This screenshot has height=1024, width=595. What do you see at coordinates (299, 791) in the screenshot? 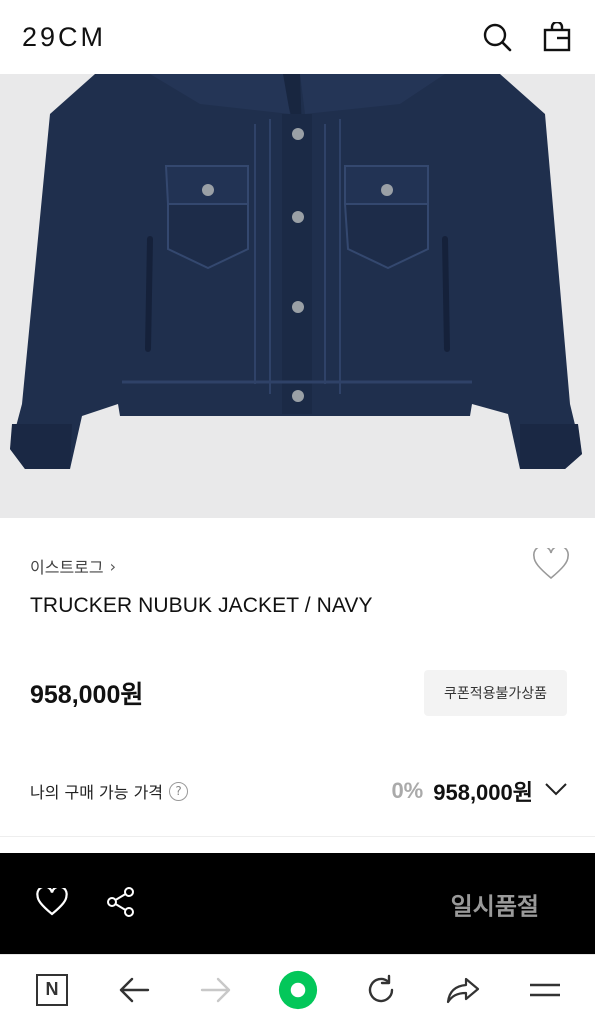
I see `my-price-row: 나의 구매 가능 가격 ? 0% 958,000원` at bounding box center [299, 791].